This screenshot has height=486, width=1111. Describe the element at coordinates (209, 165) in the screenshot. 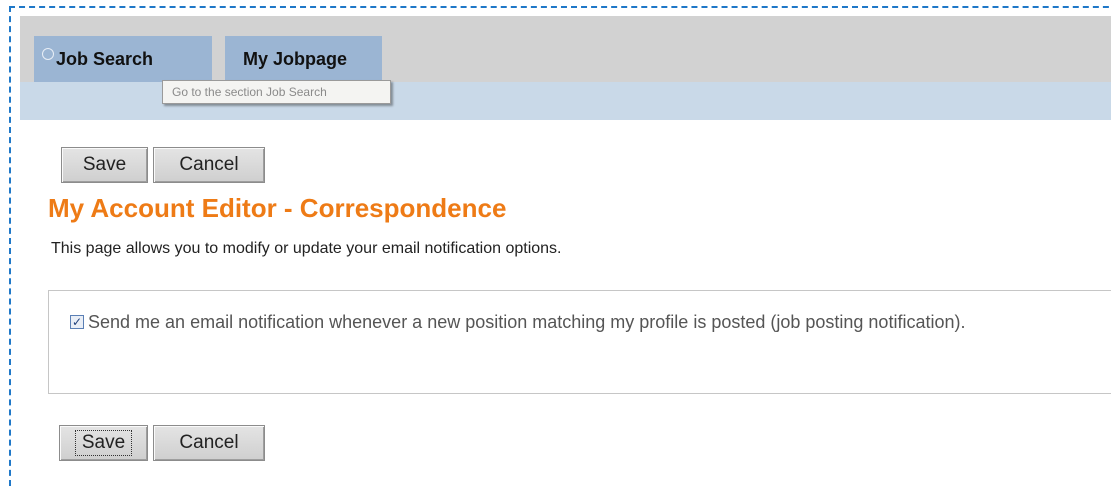

I see `cancel-button-top: Cancel` at that location.